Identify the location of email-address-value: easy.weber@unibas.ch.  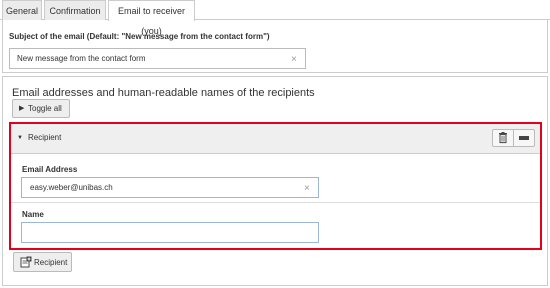
(71, 187).